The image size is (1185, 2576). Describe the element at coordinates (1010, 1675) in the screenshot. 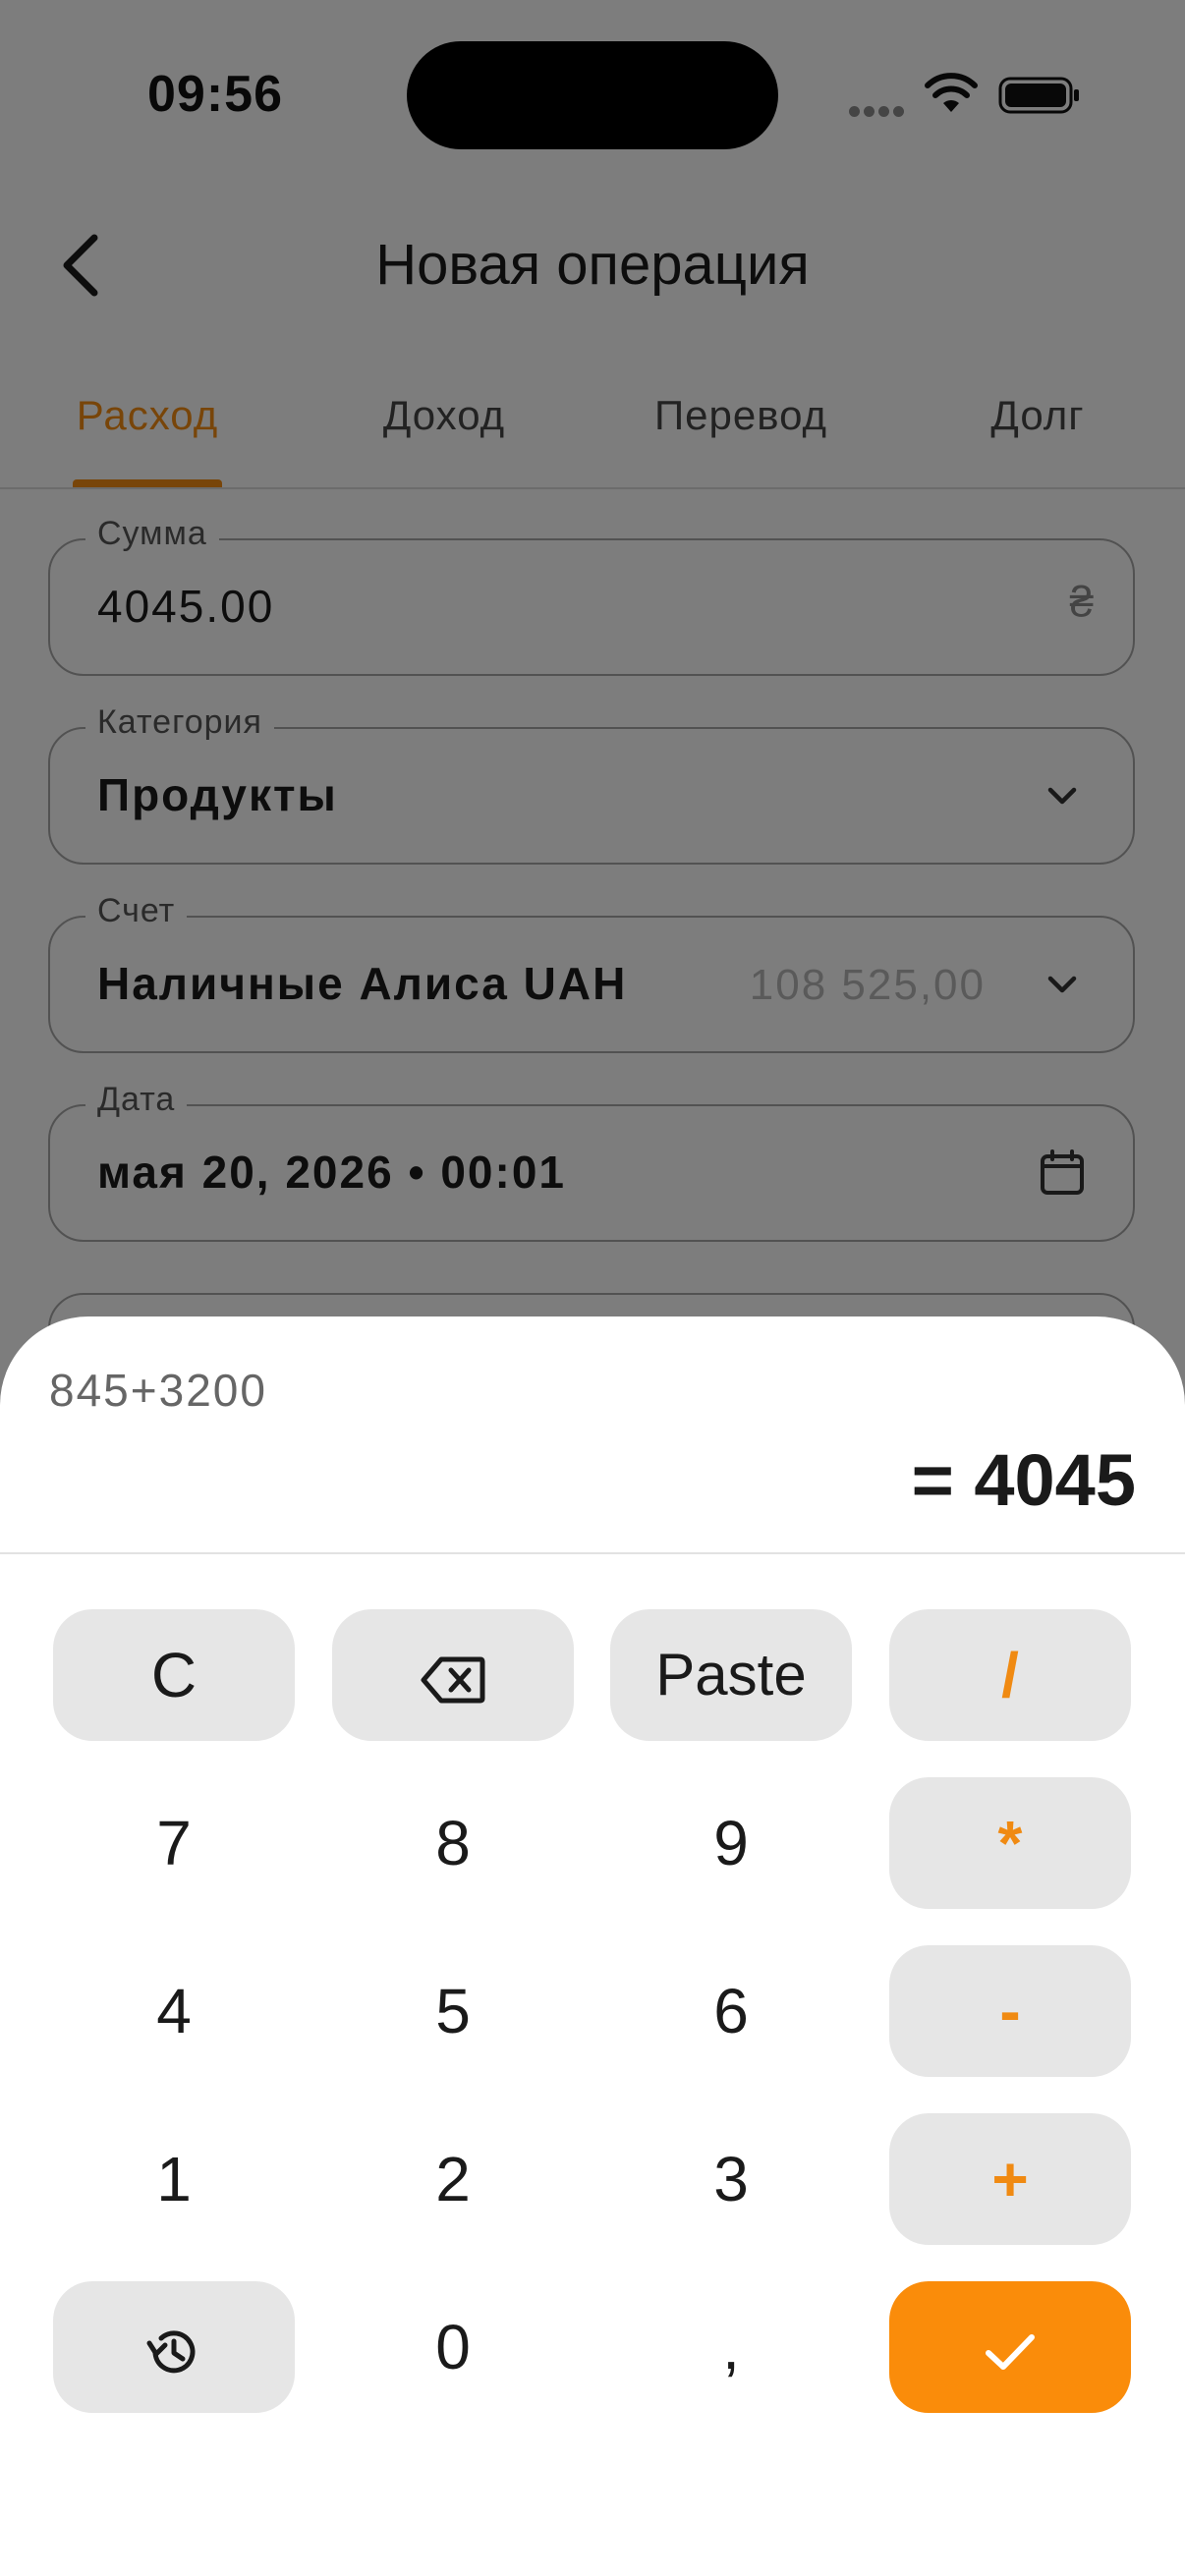

I see `divide-button: /` at that location.